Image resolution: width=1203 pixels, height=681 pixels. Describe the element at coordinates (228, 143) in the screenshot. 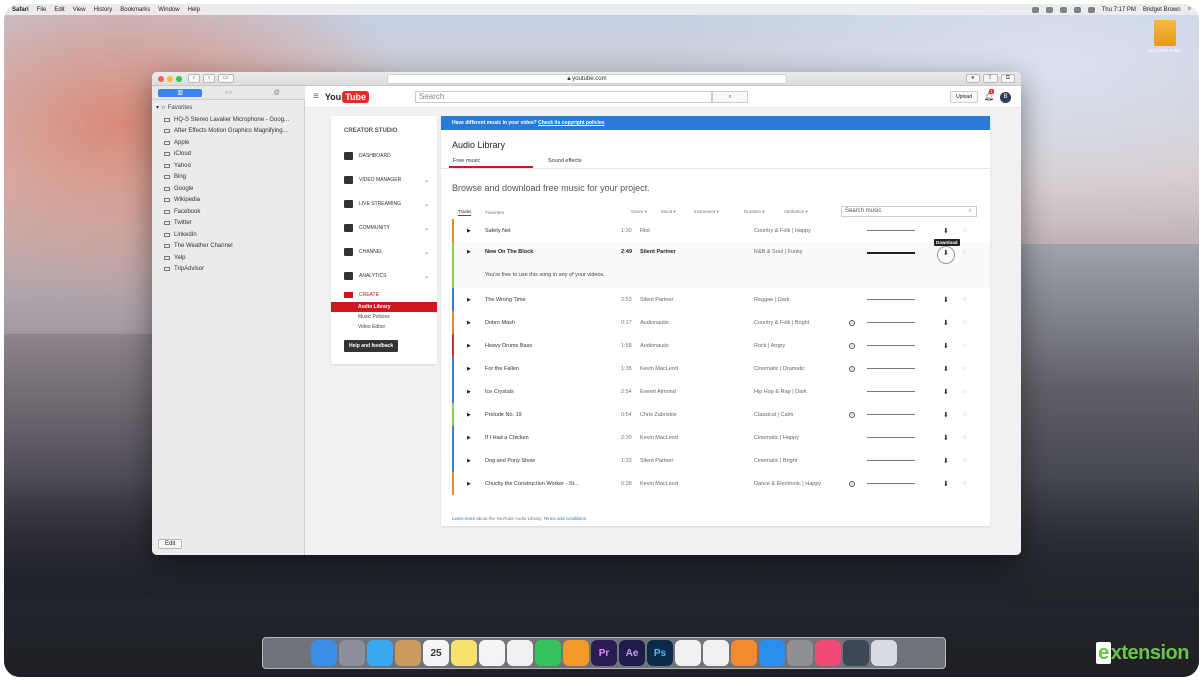

I see `bookmark-item: Apple` at that location.